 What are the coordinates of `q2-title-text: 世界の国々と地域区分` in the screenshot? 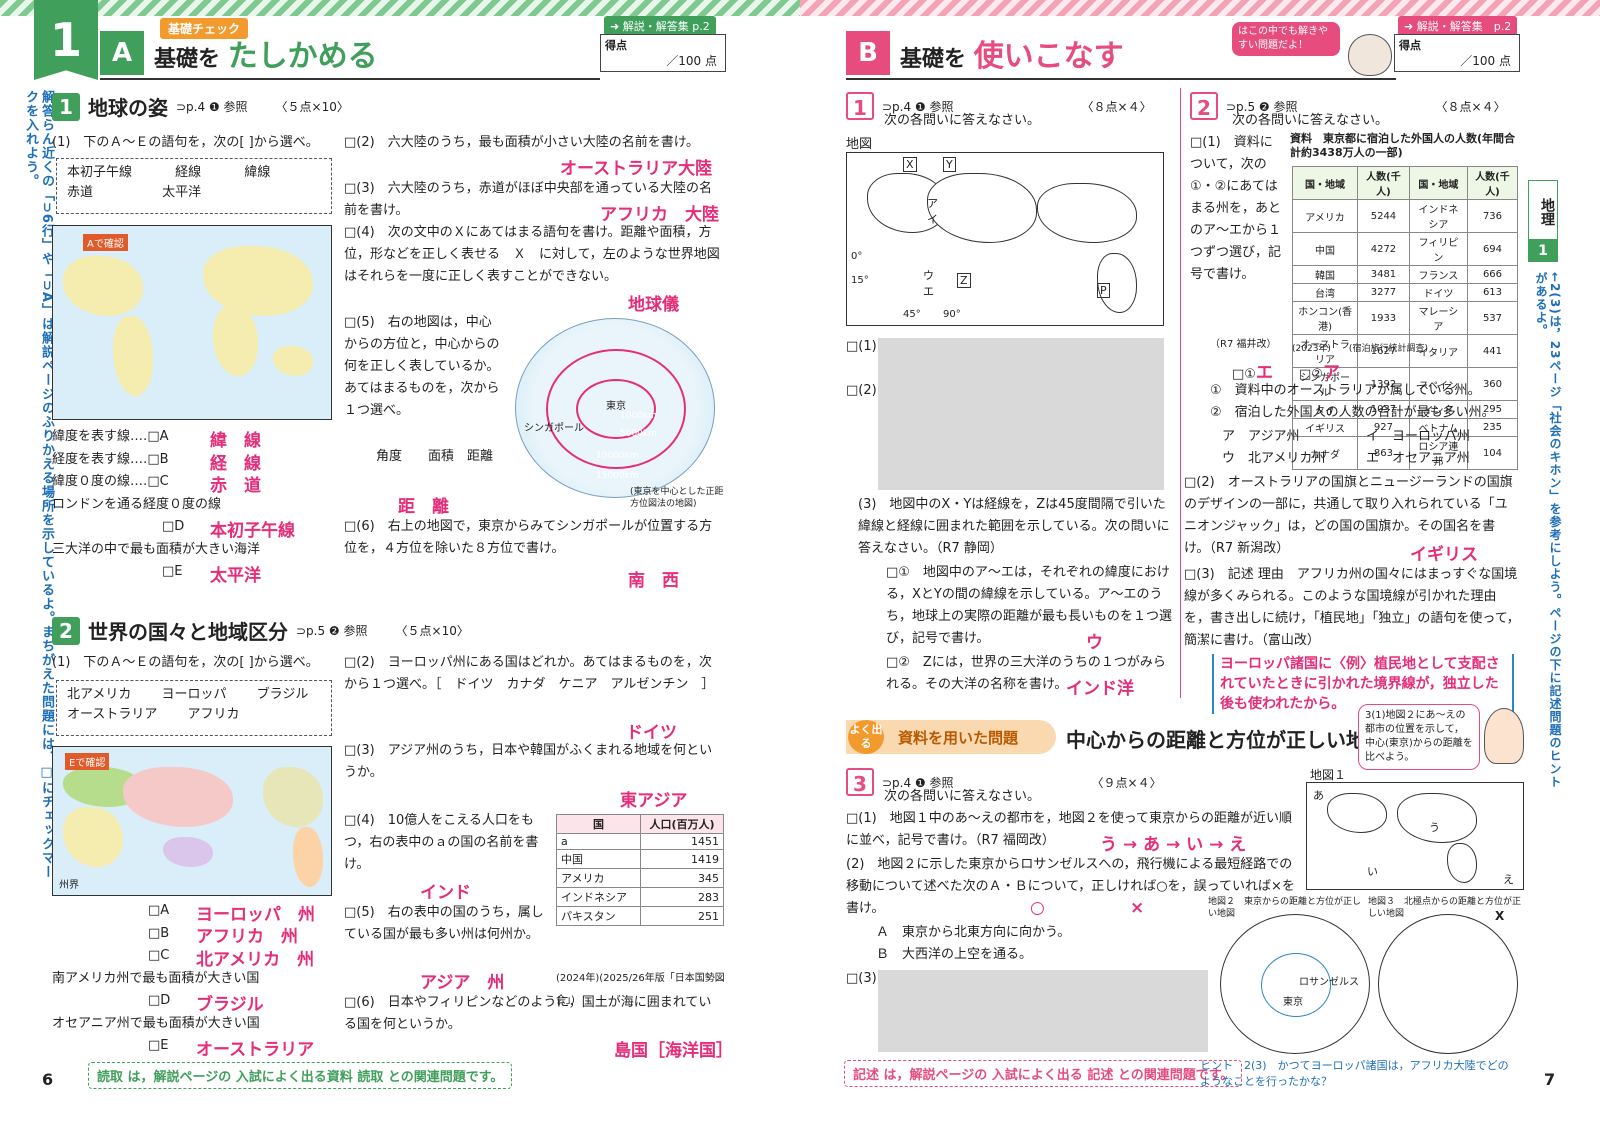 It's located at (188, 632).